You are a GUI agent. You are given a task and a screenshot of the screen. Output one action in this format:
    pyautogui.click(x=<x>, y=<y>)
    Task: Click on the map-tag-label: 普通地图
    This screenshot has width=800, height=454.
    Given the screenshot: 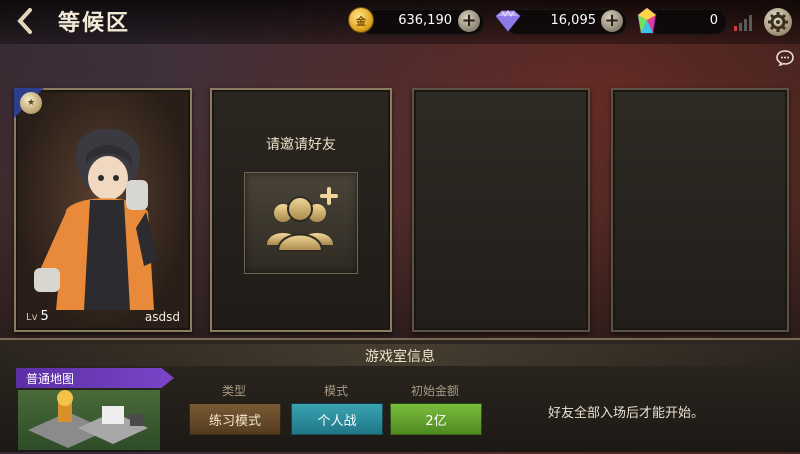 What is the action you would take?
    pyautogui.click(x=50, y=379)
    